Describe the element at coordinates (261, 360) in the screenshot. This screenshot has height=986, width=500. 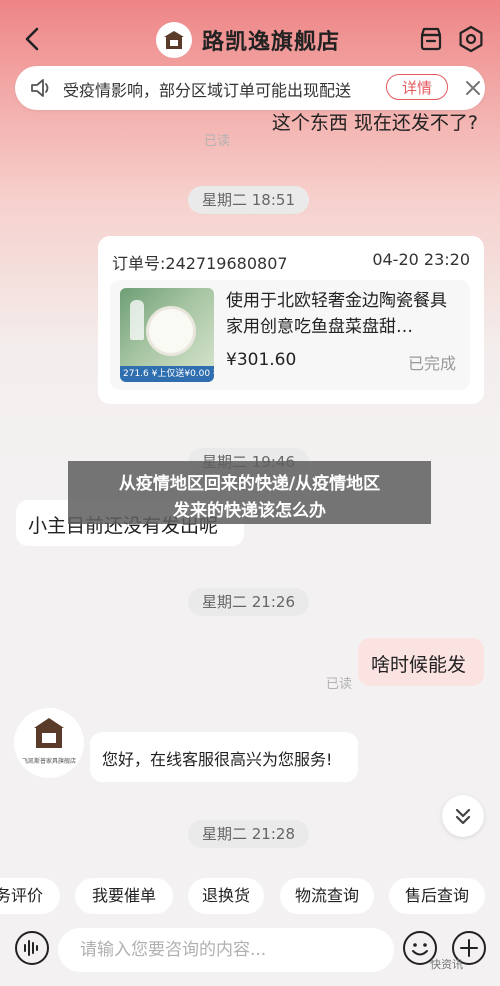
I see `product-price: ¥301.60` at that location.